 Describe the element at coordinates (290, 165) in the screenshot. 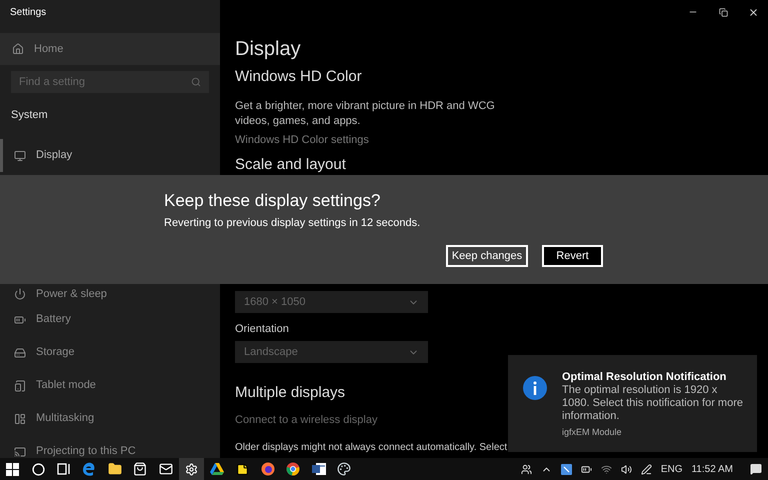

I see `section-heading: Scale and layout` at that location.